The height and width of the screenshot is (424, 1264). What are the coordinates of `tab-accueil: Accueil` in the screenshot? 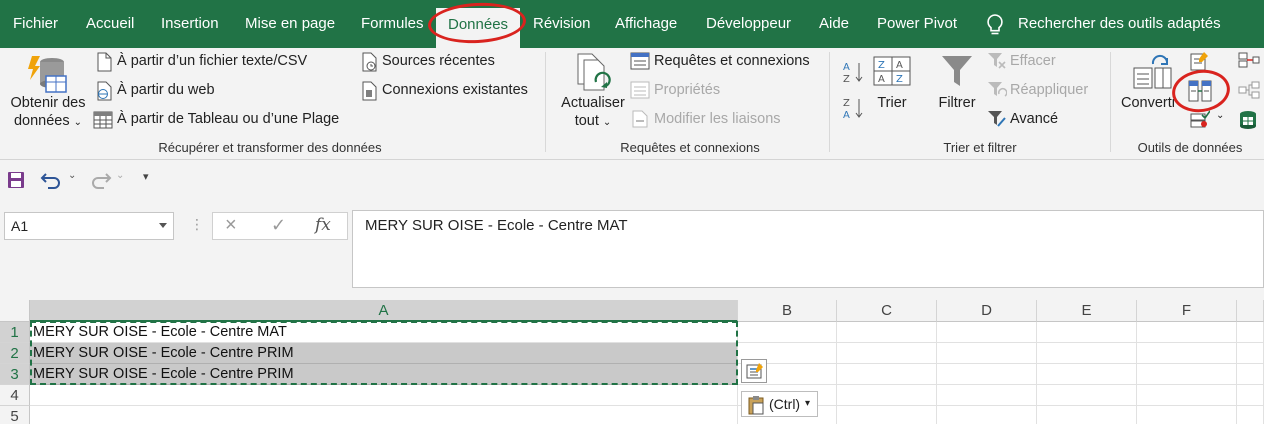 It's located at (110, 24).